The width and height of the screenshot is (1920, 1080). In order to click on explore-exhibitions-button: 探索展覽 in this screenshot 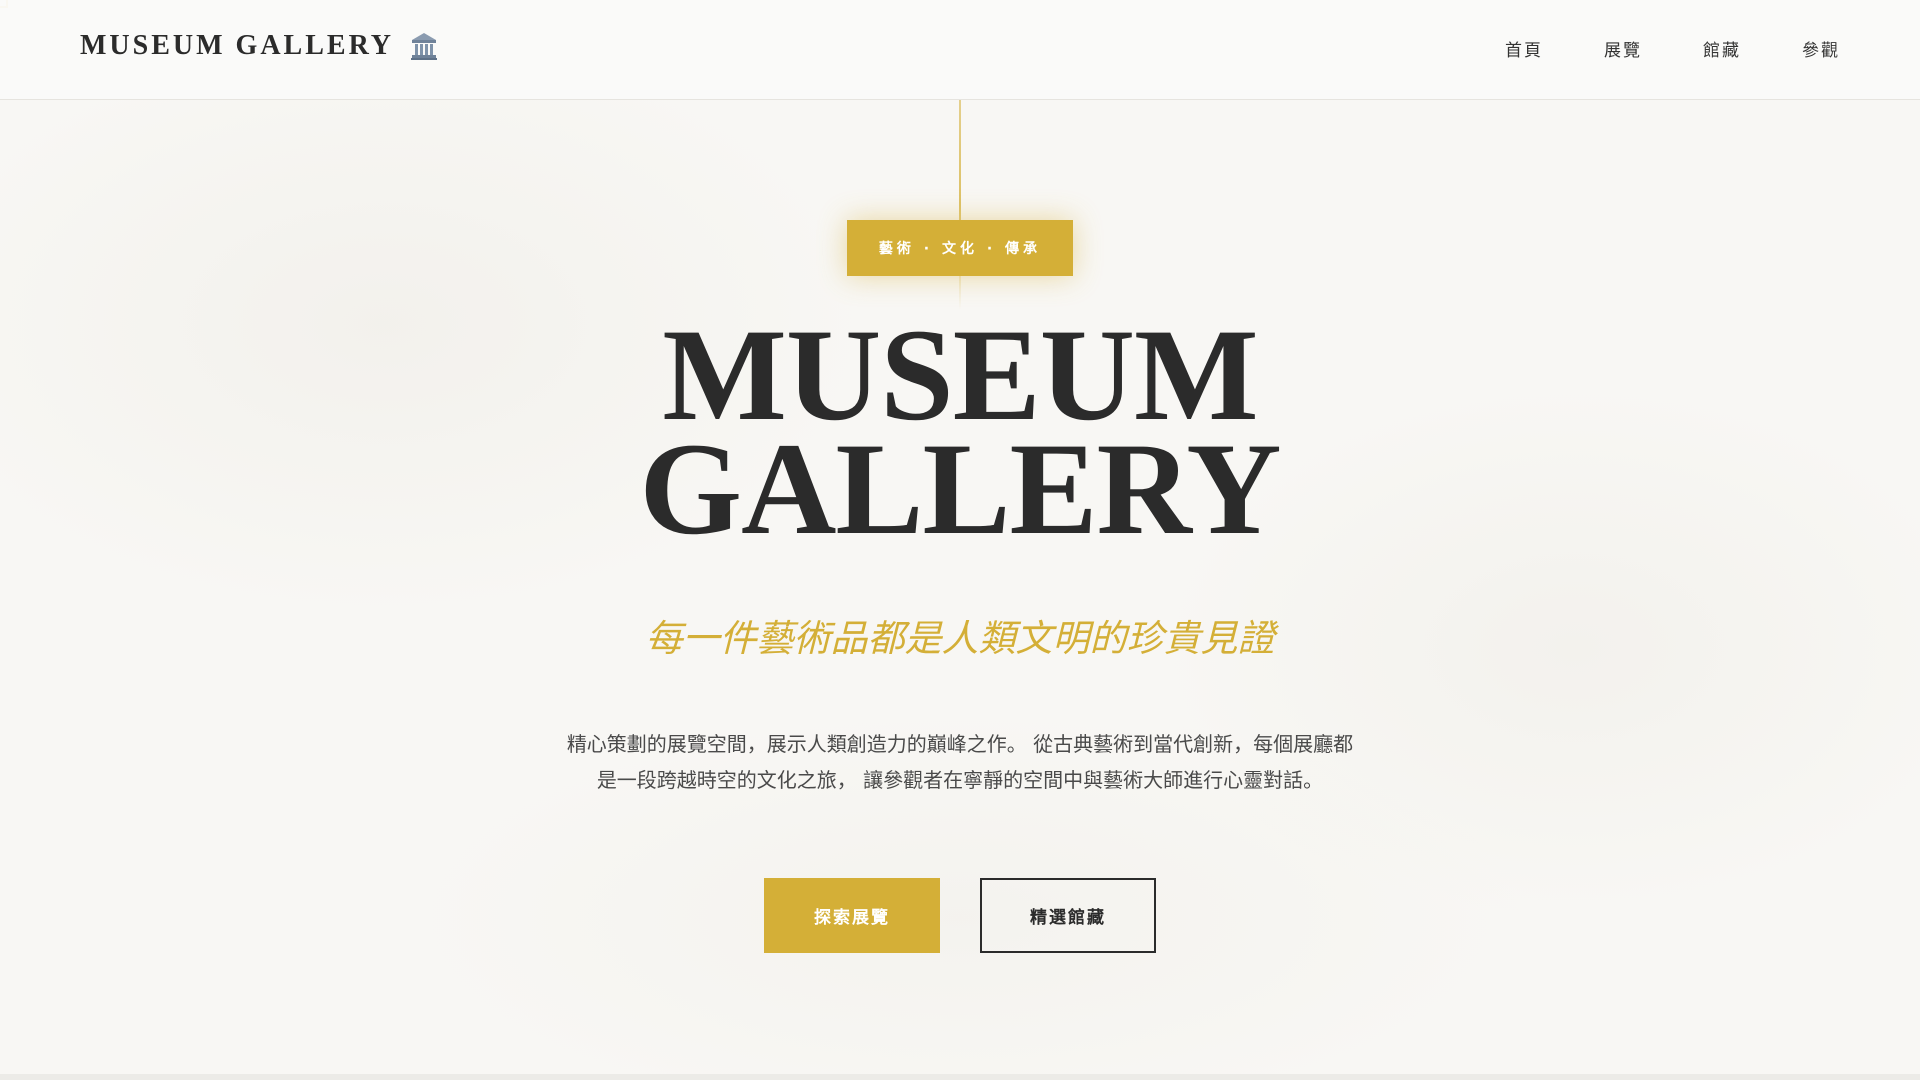, I will do `click(852, 915)`.